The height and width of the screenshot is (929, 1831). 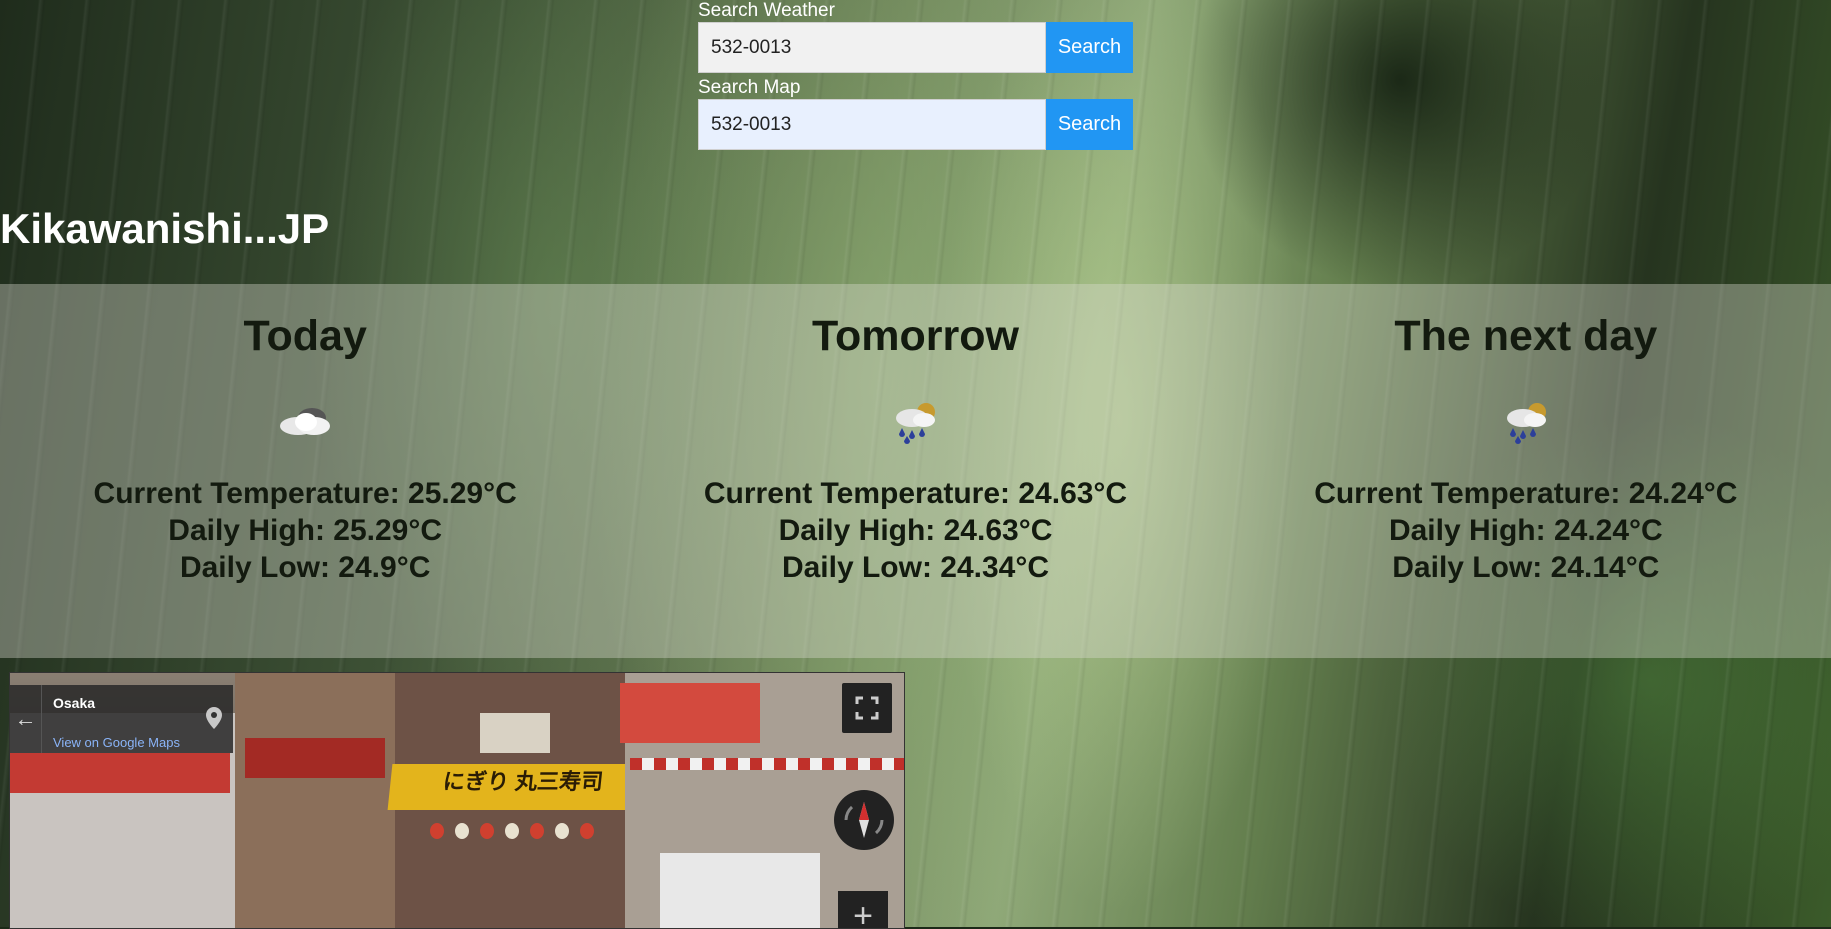 I want to click on fullscreen-button, so click(x=867, y=708).